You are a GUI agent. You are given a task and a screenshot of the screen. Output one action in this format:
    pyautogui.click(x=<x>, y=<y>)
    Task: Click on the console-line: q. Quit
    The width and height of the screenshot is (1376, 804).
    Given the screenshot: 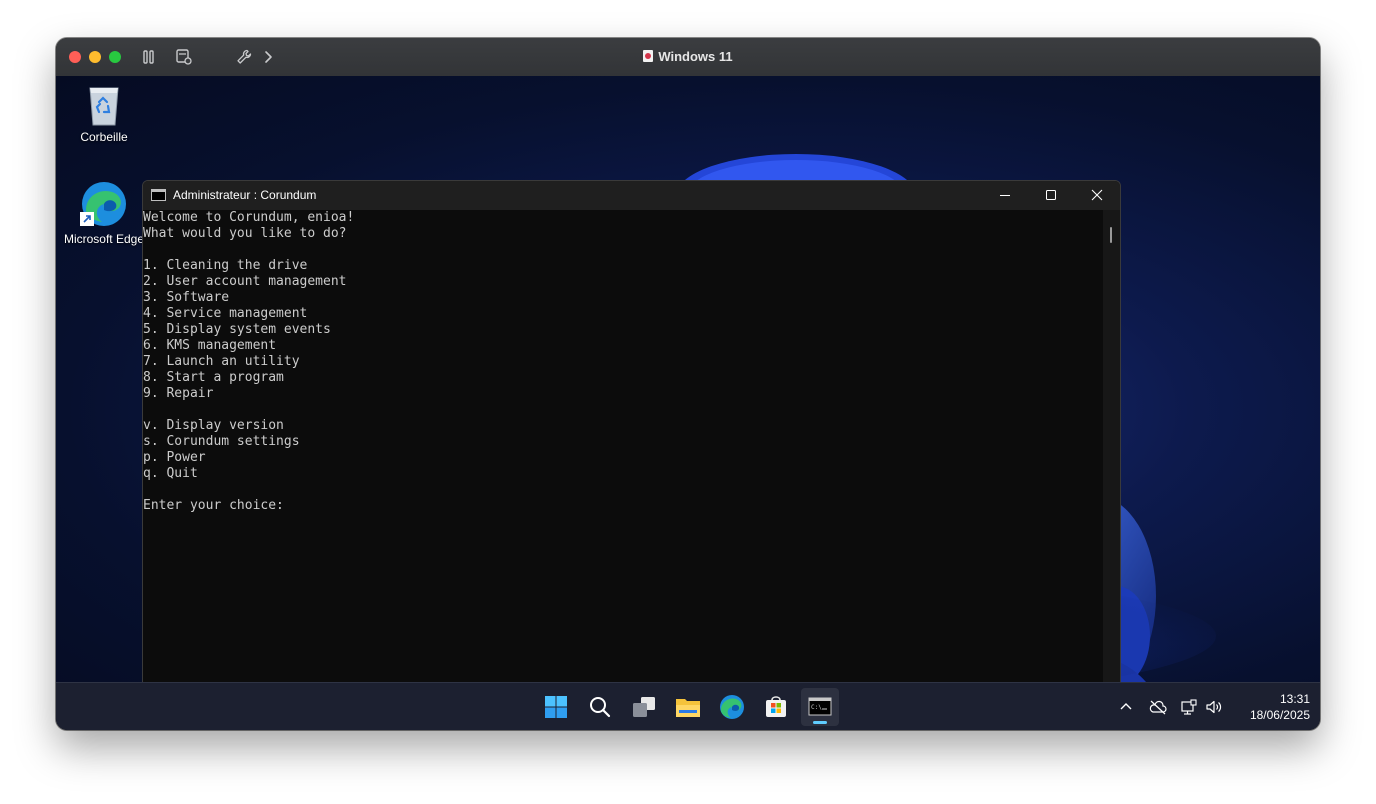 What is the action you would take?
    pyautogui.click(x=170, y=473)
    